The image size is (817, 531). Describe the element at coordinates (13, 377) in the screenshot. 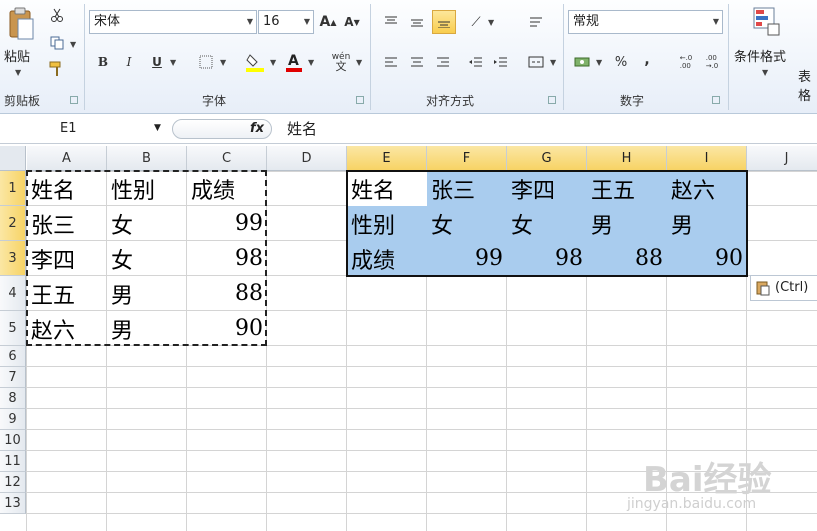

I see `row-header-7: 7` at that location.